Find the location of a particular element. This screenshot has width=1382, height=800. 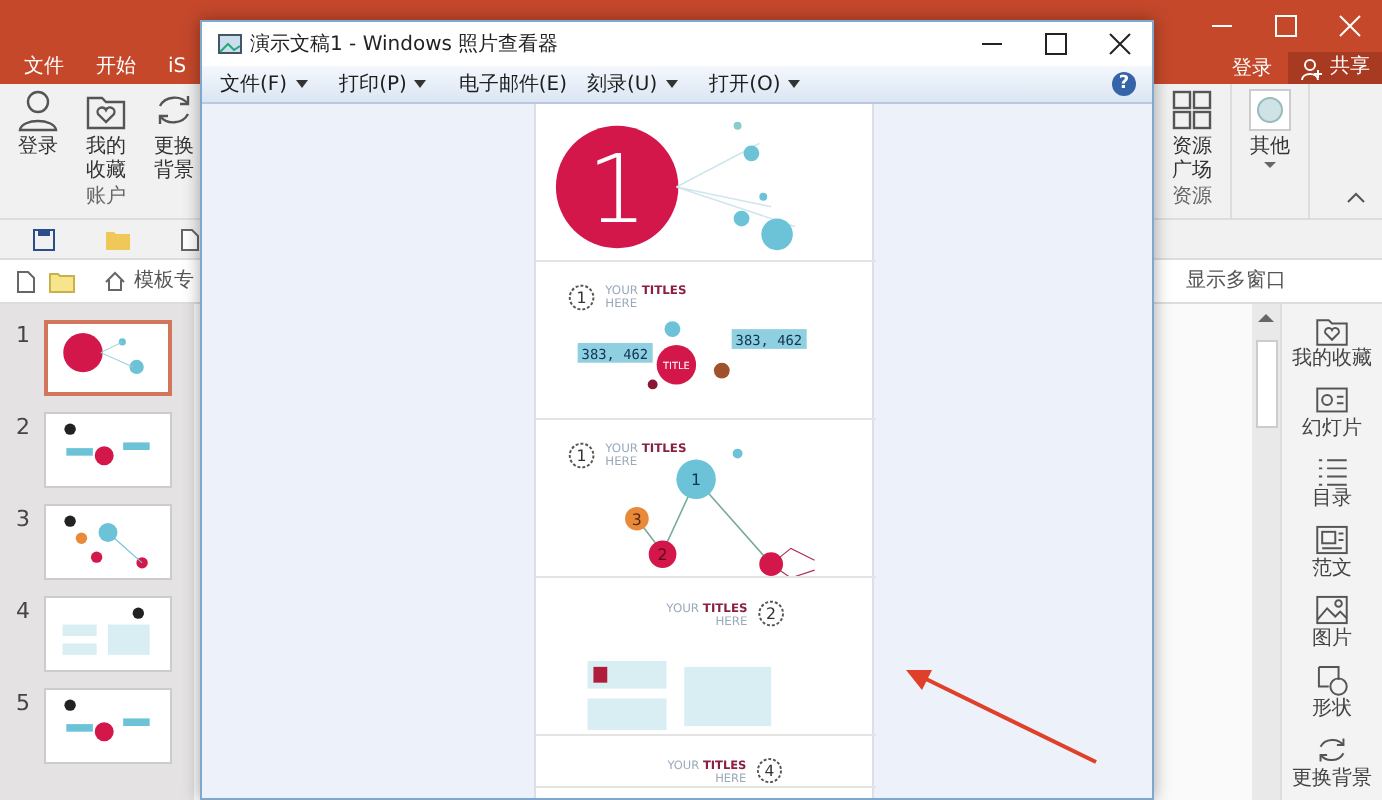

side-panel-item: 我的收藏 is located at coordinates (1332, 342).